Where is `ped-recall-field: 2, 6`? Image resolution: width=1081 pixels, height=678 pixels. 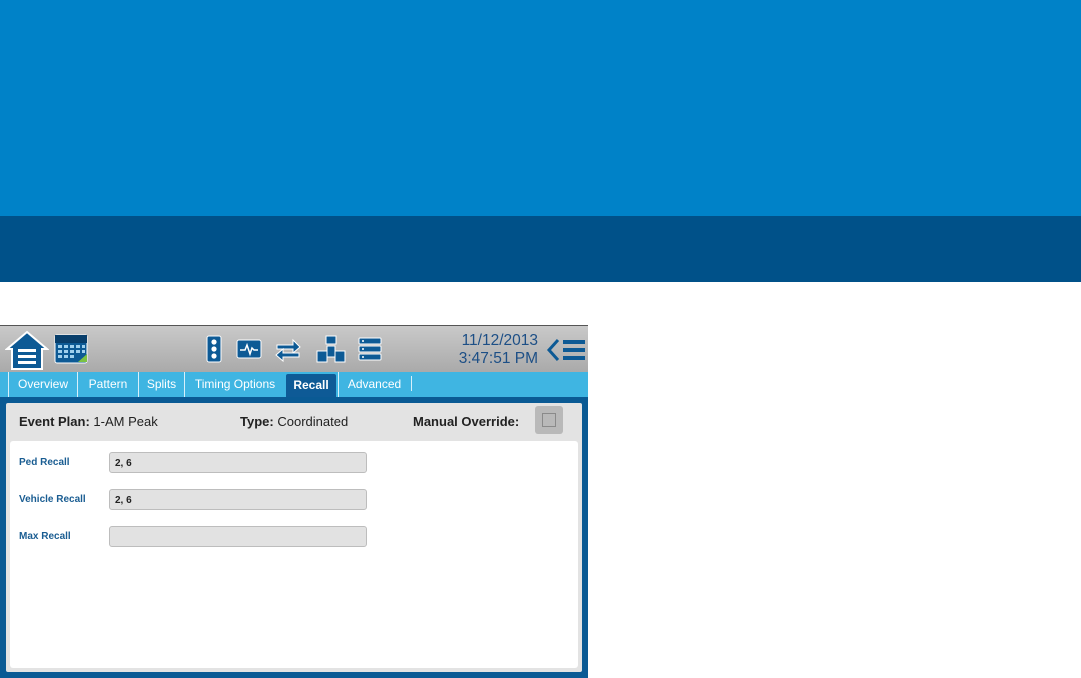
ped-recall-field: 2, 6 is located at coordinates (238, 462).